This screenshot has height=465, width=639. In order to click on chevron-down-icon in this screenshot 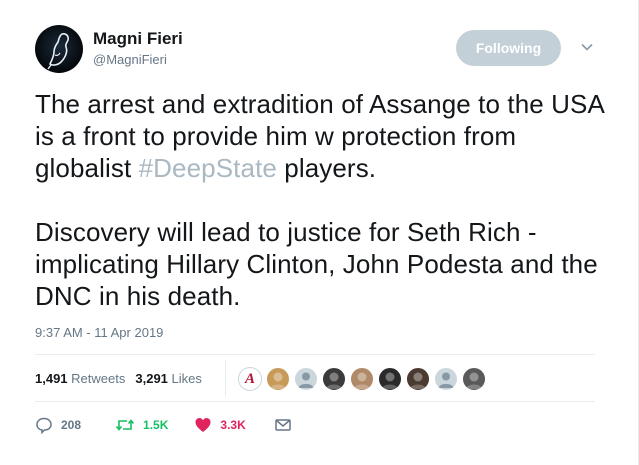, I will do `click(587, 47)`.